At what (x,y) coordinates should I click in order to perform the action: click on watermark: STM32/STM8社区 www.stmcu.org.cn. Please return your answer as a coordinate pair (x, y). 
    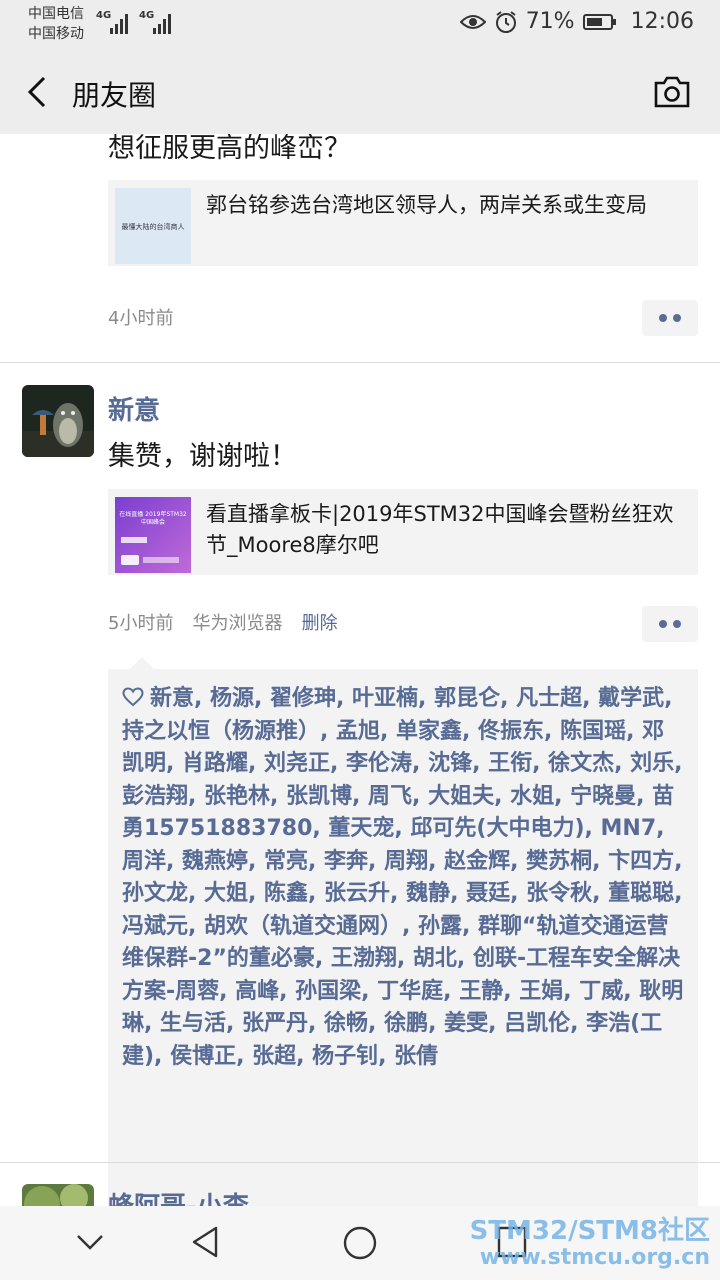
    Looking at the image, I should click on (590, 1243).